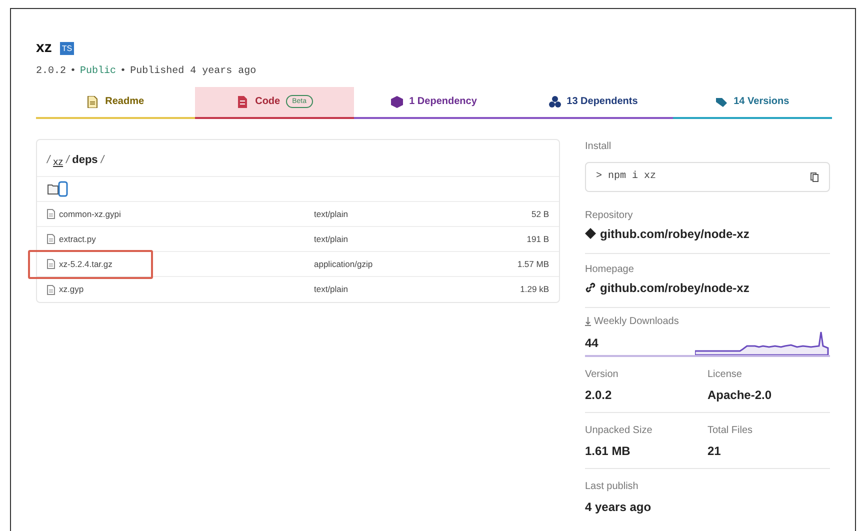  I want to click on link-icon, so click(590, 287).